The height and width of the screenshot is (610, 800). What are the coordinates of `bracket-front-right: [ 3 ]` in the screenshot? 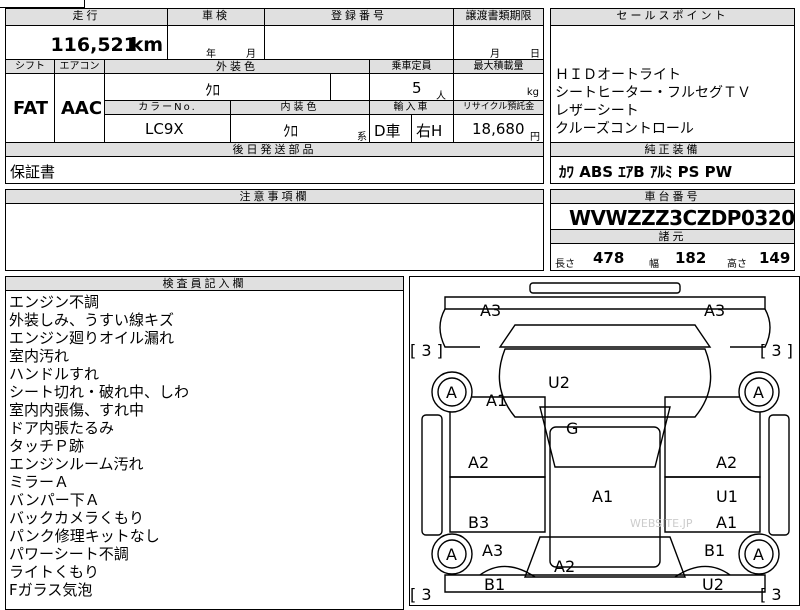 It's located at (776, 350).